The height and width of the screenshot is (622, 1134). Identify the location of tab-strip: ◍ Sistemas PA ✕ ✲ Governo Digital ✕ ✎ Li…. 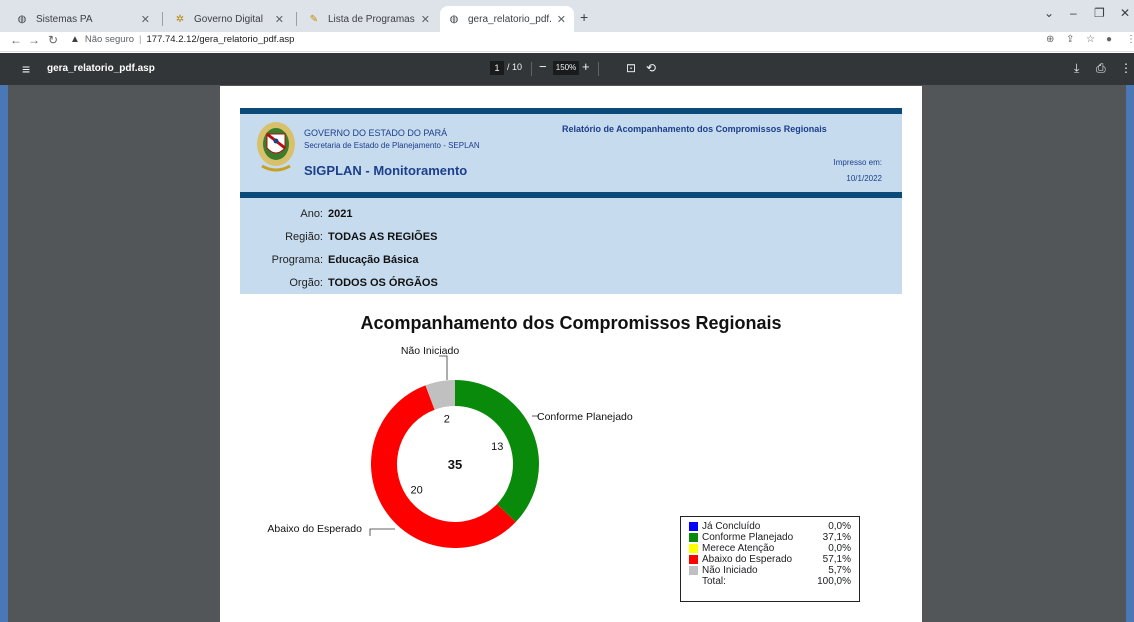
(567, 16).